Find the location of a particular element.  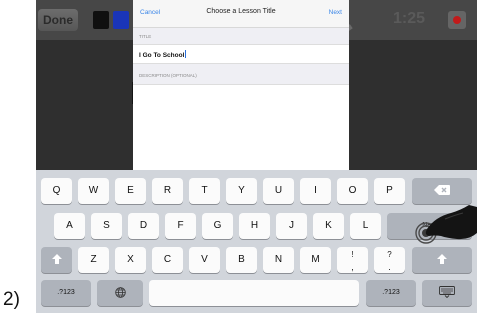

key-exclaim-label: ! is located at coordinates (352, 254).